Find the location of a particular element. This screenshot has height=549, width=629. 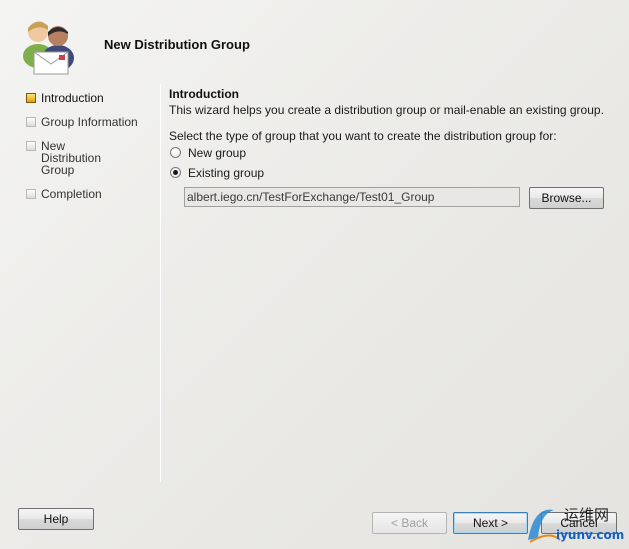

step-label: Introduction is located at coordinates (72, 98).